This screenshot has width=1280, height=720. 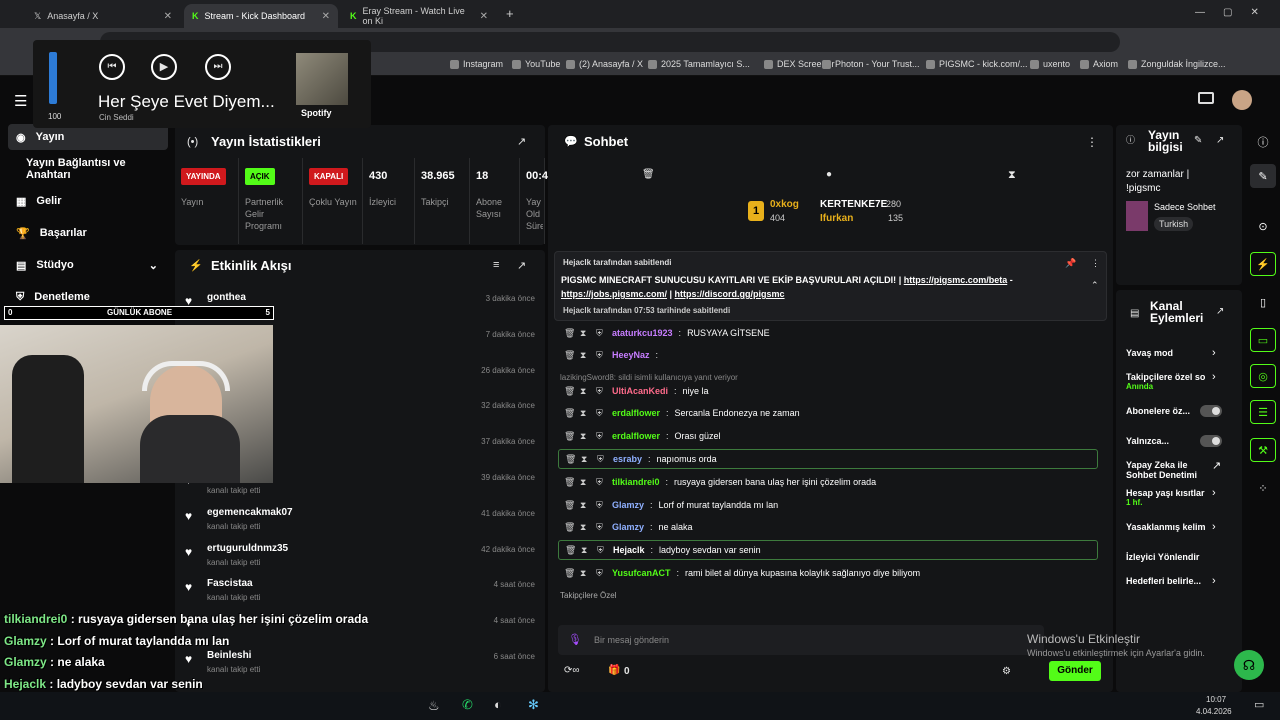 What do you see at coordinates (1263, 340) in the screenshot?
I see `chat-icon: ▭` at bounding box center [1263, 340].